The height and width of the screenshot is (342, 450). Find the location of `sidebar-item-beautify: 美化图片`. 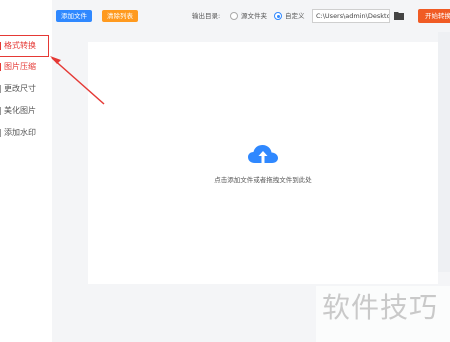

sidebar-item-beautify: 美化图片 is located at coordinates (30, 111).